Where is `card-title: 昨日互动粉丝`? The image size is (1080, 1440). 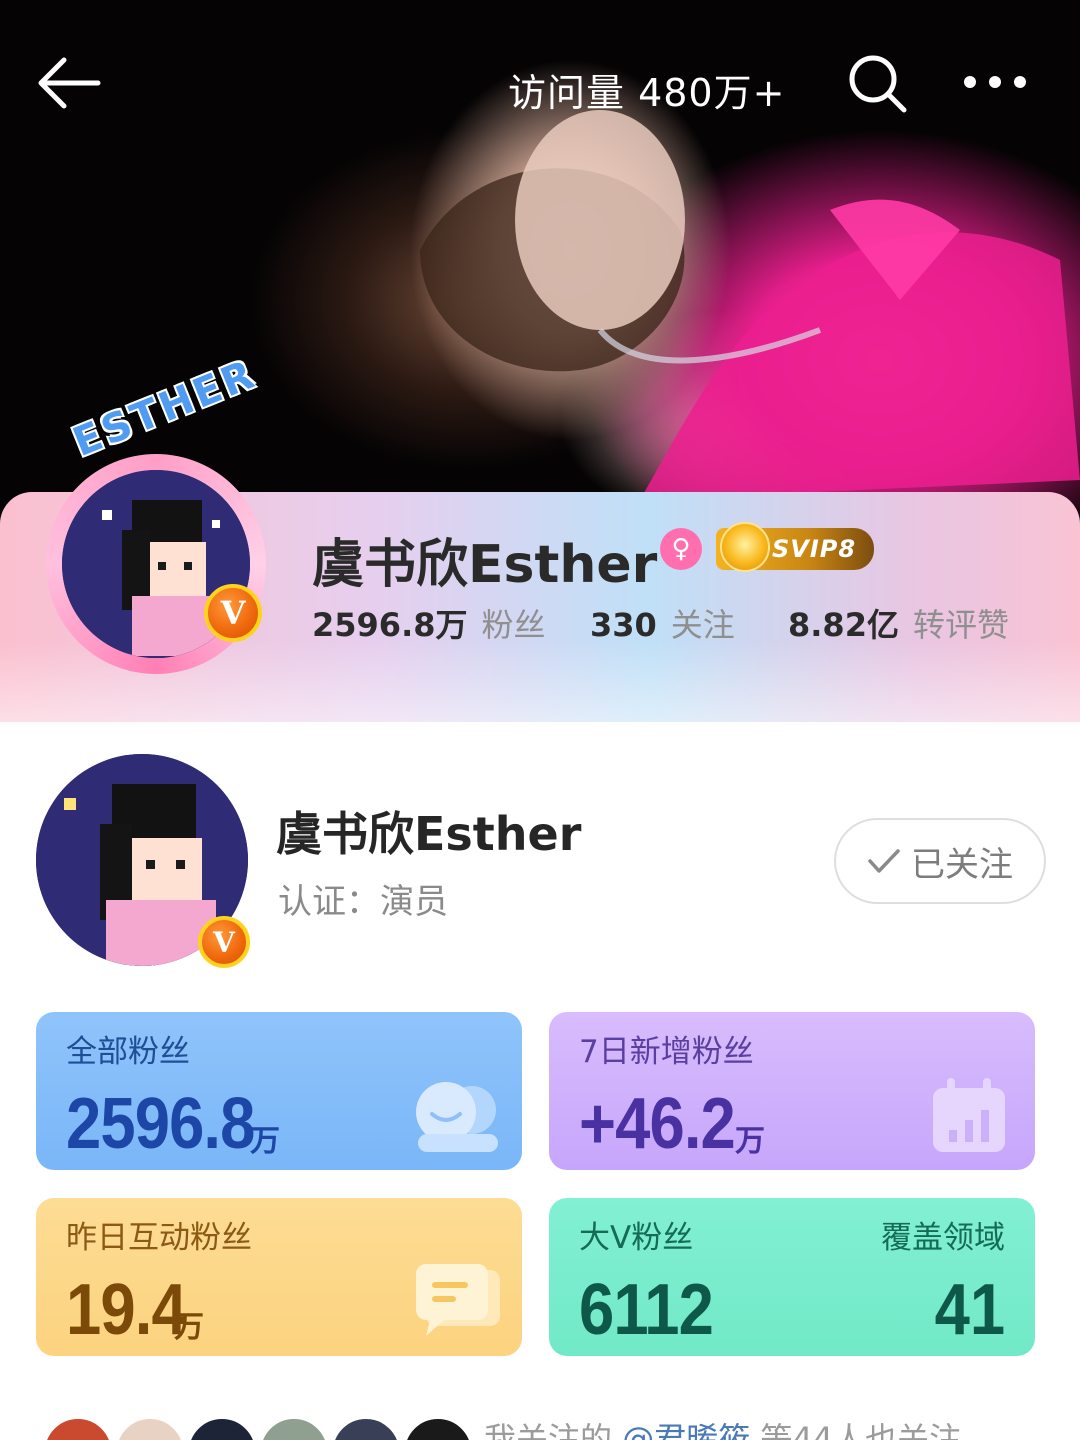
card-title: 昨日互动粉丝 is located at coordinates (159, 1238).